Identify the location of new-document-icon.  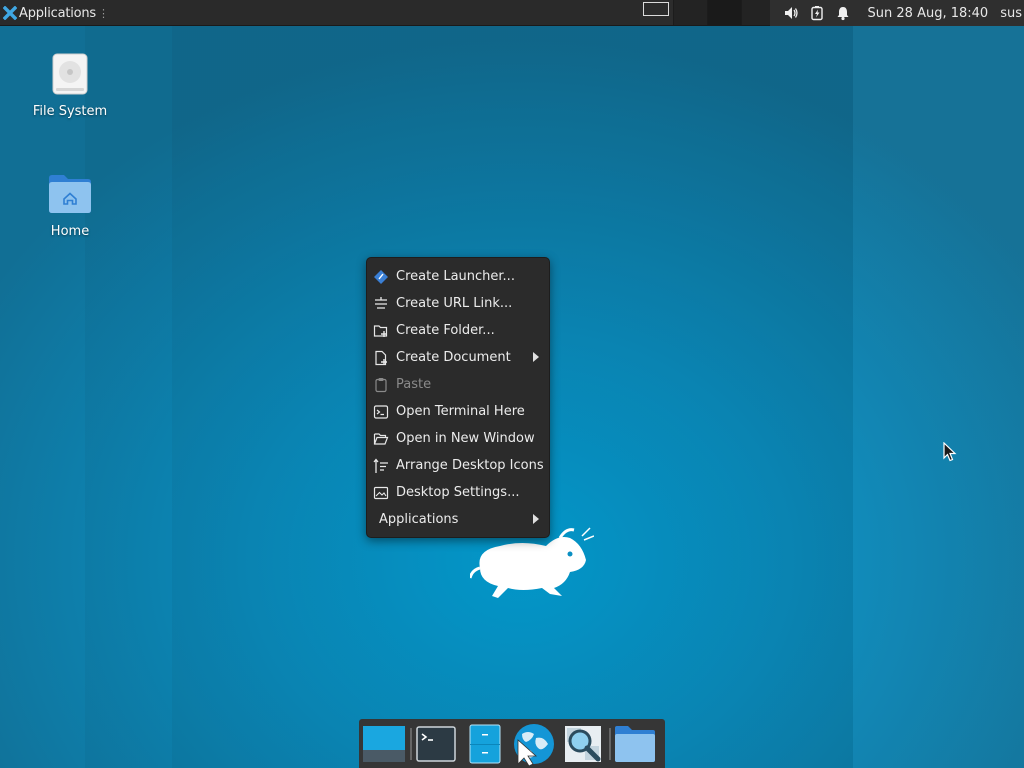
(381, 358).